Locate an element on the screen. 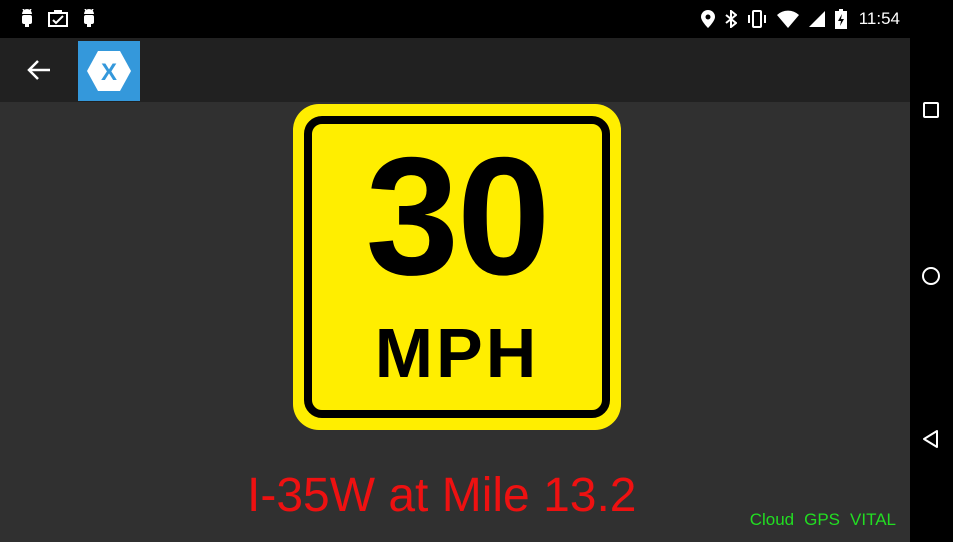 The width and height of the screenshot is (953, 542). location-icon is located at coordinates (707, 19).